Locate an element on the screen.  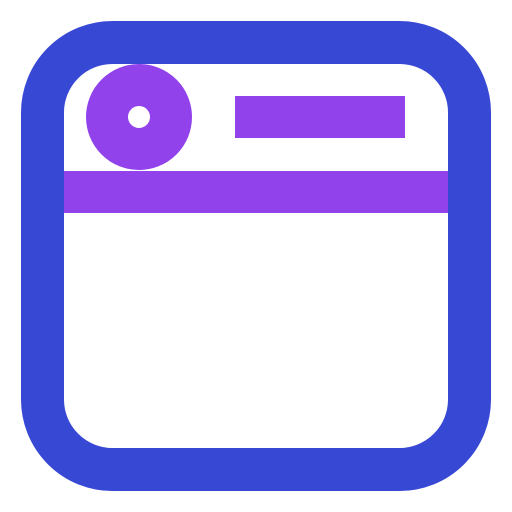
dial-knob is located at coordinates (139, 117).